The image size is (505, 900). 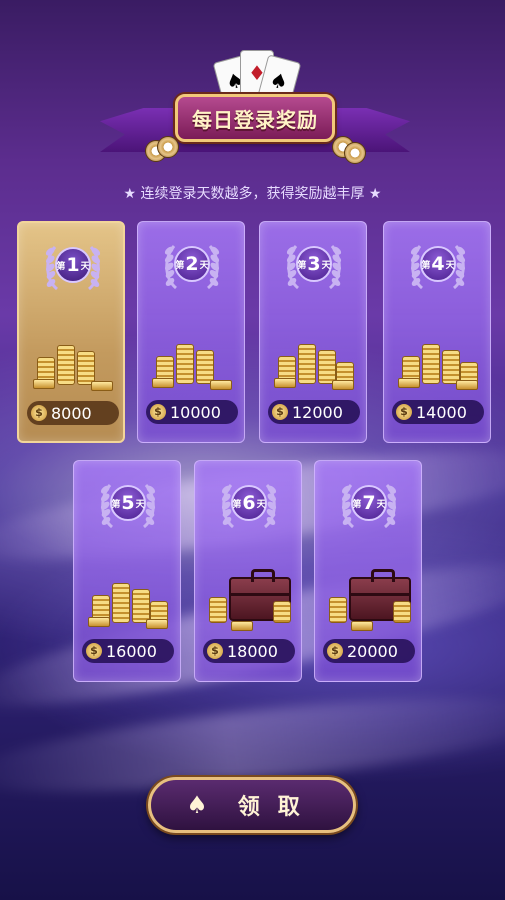 I want to click on reward-amount: $18000, so click(x=249, y=651).